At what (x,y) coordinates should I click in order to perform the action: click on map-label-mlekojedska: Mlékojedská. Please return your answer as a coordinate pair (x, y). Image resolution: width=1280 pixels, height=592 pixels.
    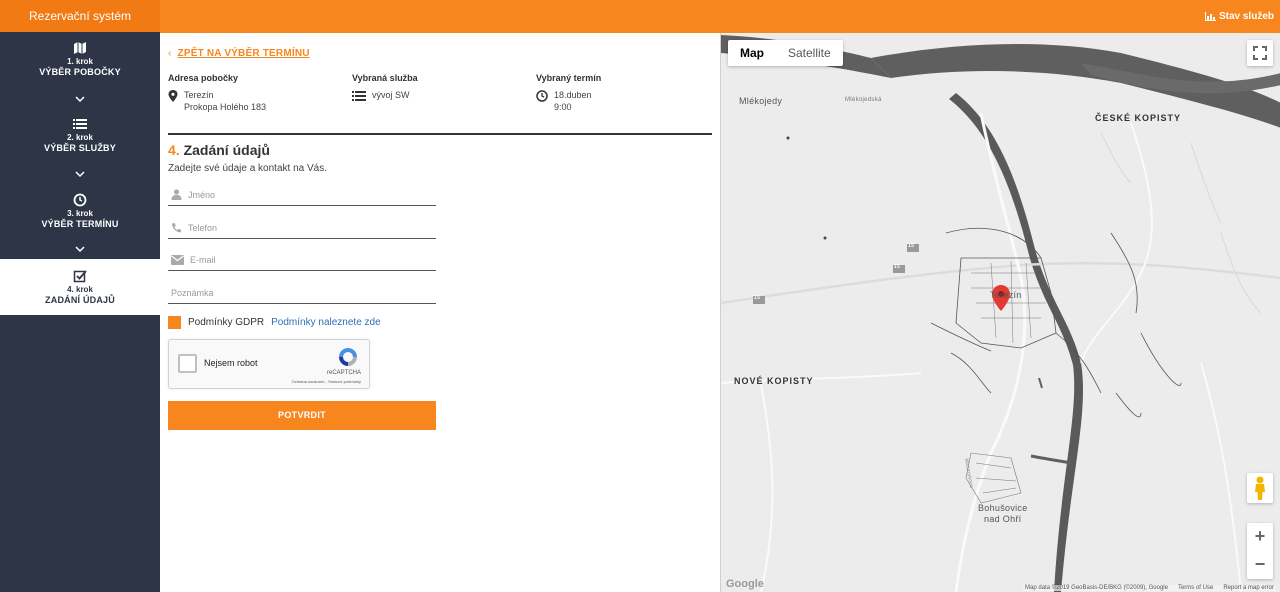
    Looking at the image, I should click on (863, 100).